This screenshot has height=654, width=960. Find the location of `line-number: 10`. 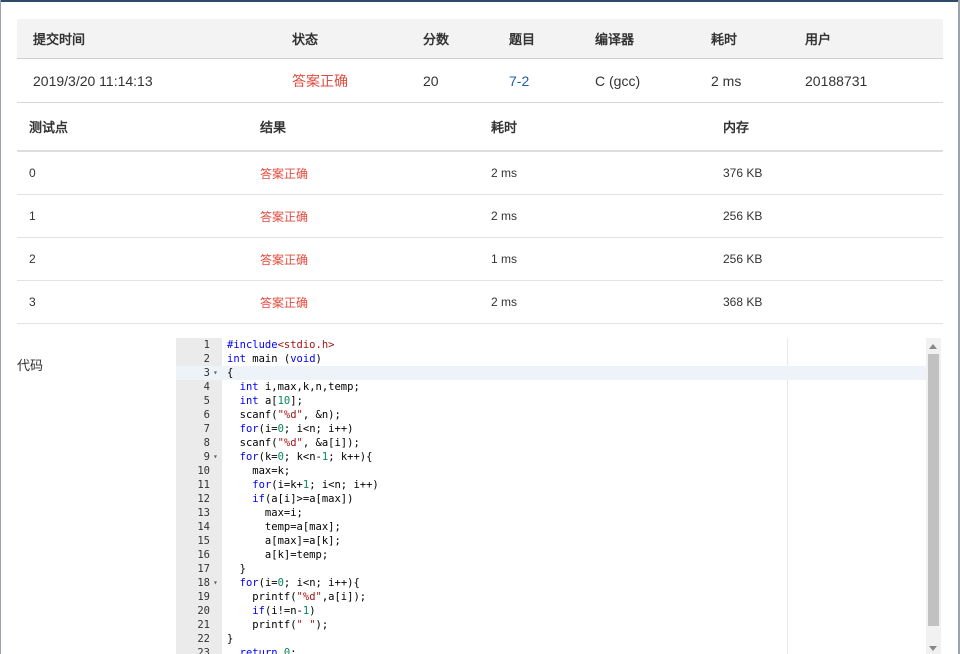

line-number: 10 is located at coordinates (203, 471).